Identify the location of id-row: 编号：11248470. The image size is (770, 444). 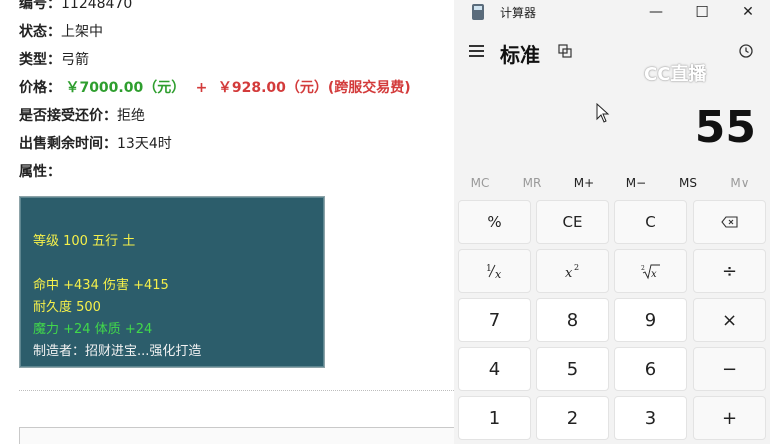
(75, 6).